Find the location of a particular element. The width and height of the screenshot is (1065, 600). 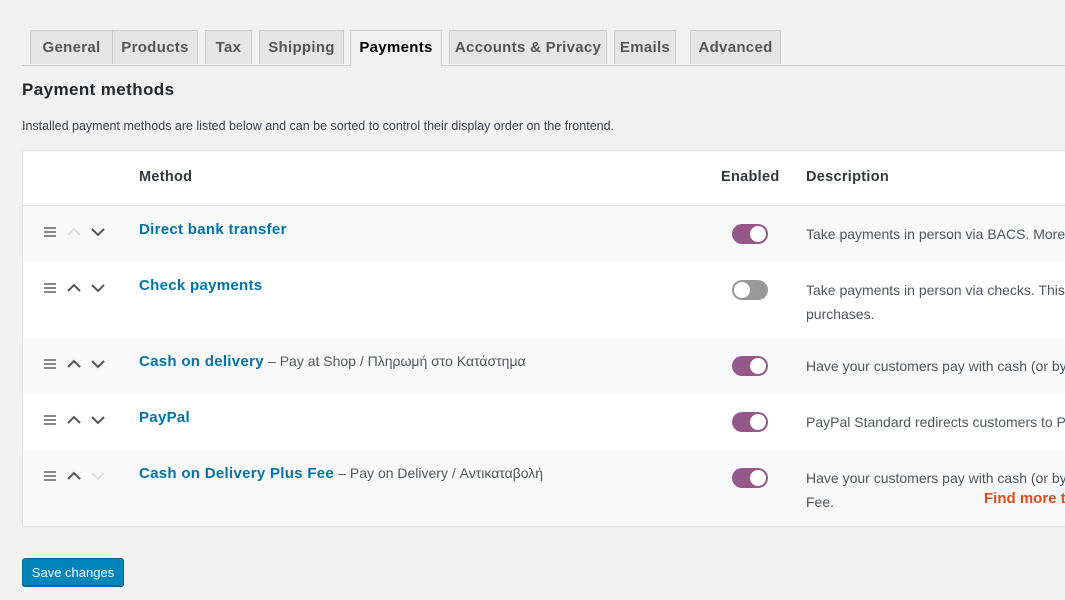

method-link: PayPal is located at coordinates (164, 417).